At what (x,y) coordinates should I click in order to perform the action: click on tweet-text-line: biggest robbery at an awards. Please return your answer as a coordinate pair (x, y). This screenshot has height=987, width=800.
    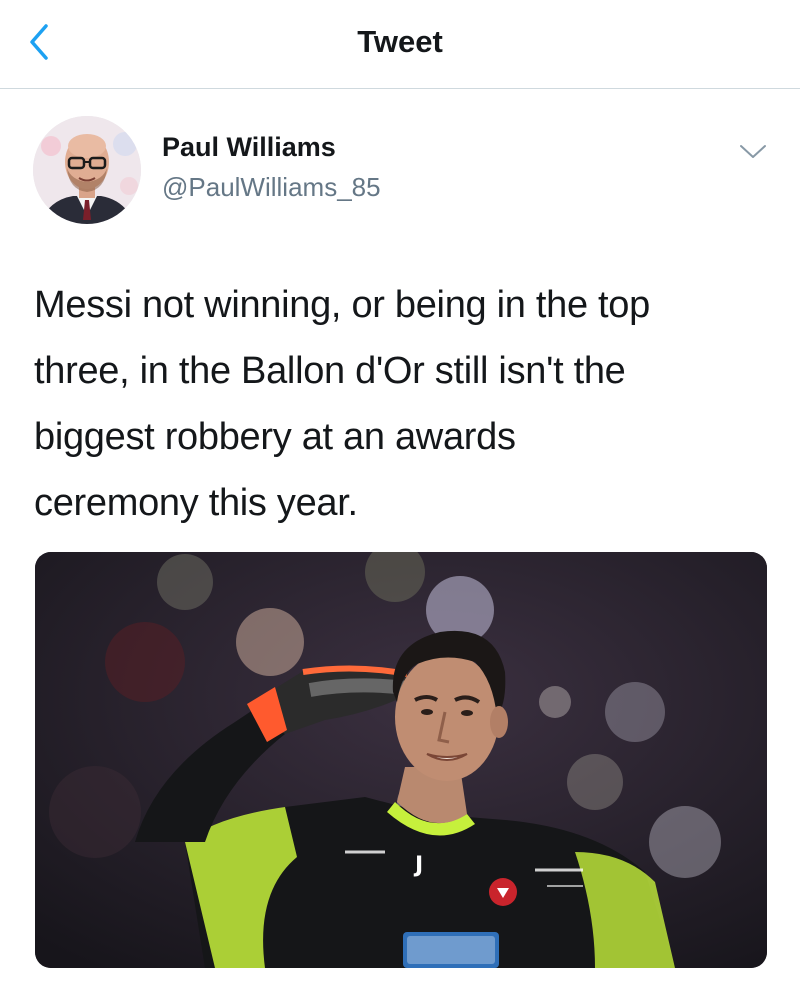
    Looking at the image, I should click on (275, 437).